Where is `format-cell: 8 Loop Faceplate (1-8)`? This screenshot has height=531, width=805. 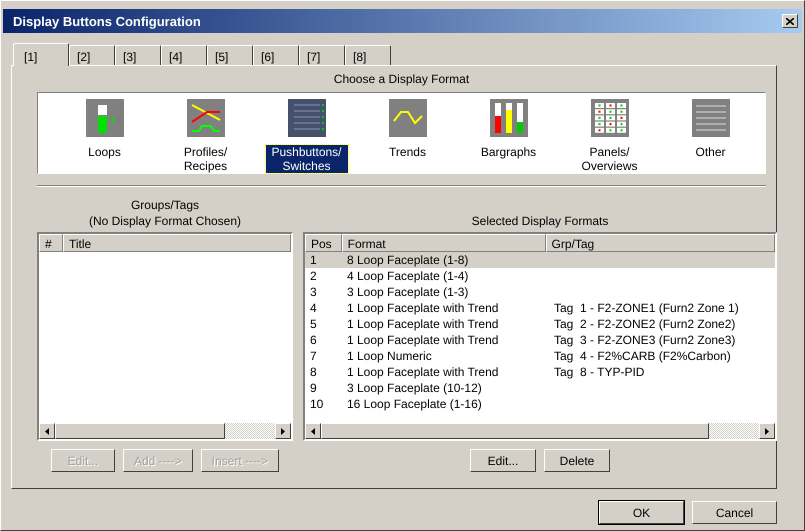
format-cell: 8 Loop Faceplate (1-8) is located at coordinates (407, 260).